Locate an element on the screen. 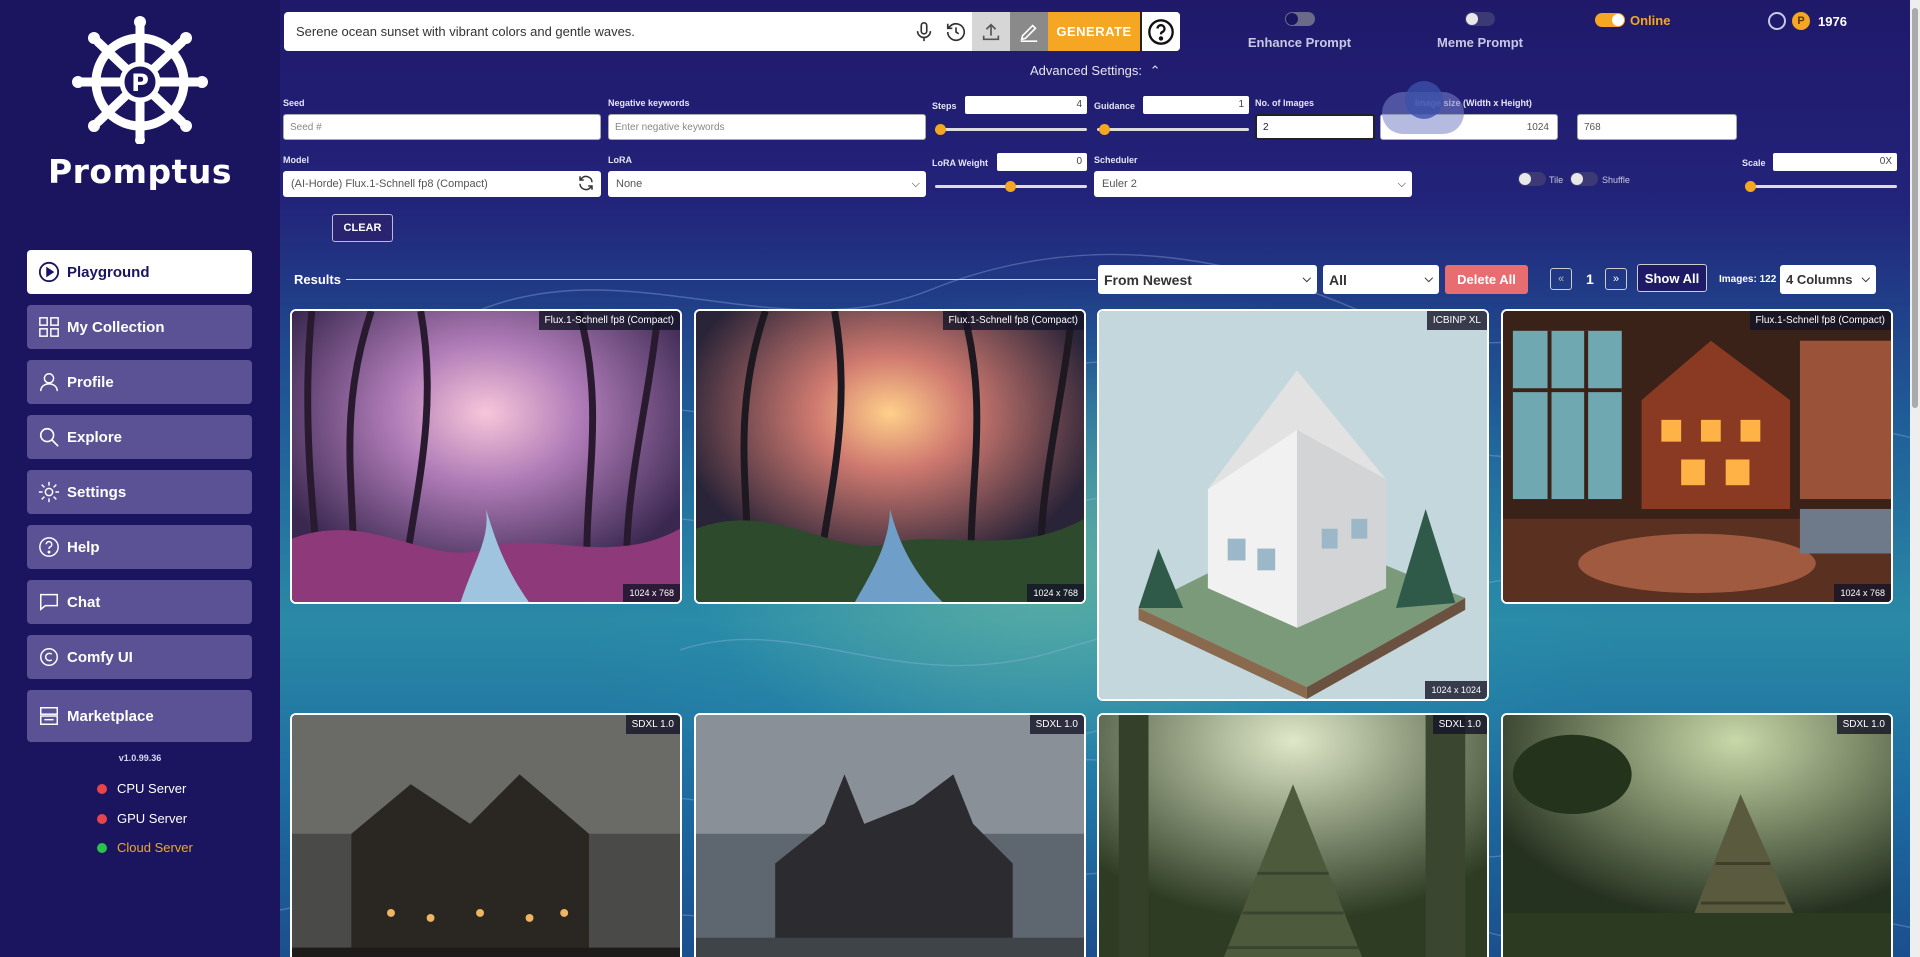 The width and height of the screenshot is (1920, 957). status-dot-icon is located at coordinates (102, 818).